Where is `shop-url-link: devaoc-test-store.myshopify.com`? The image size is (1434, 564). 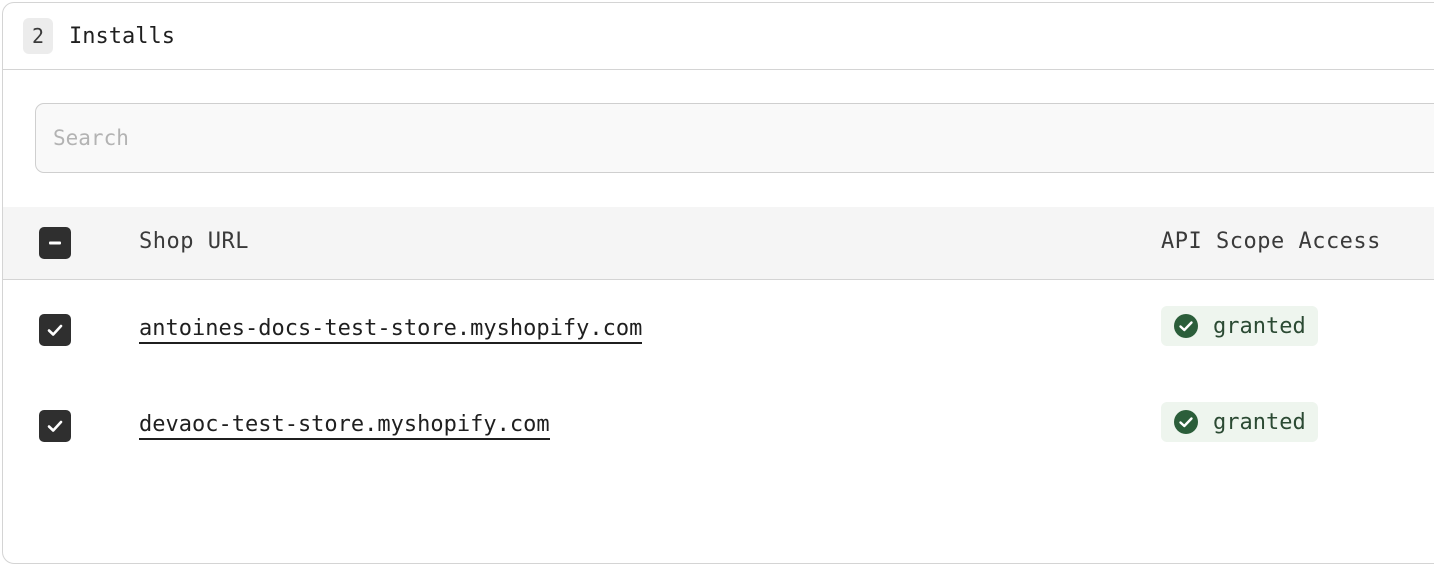 shop-url-link: devaoc-test-store.myshopify.com is located at coordinates (344, 426).